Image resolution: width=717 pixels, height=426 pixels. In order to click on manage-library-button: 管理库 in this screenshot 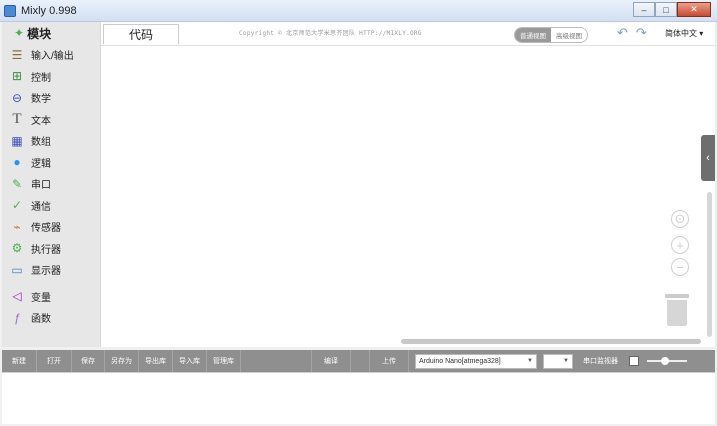, I will do `click(224, 361)`.